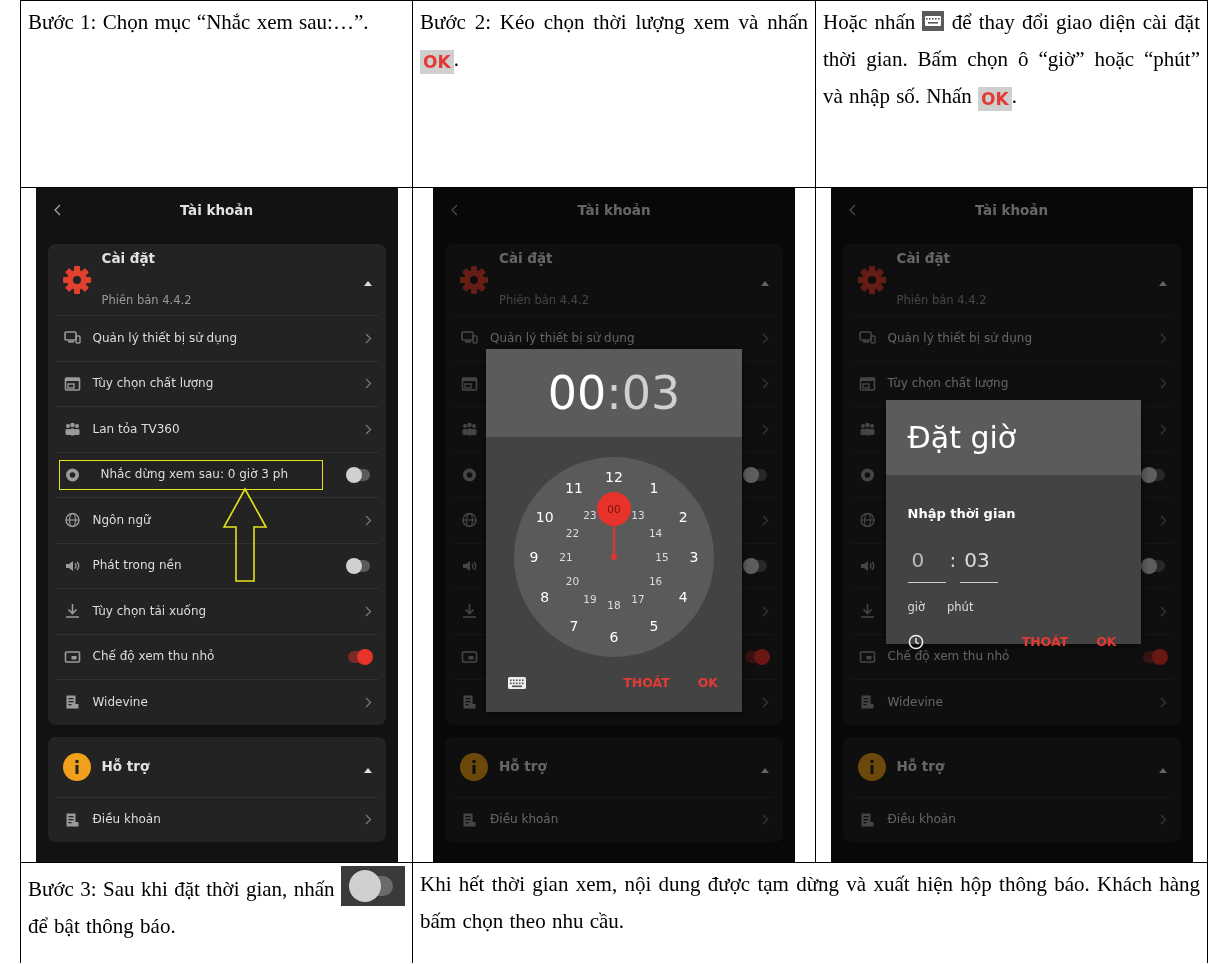  Describe the element at coordinates (164, 338) in the screenshot. I see `setting-label: Quản lý thiết bị sử dụng` at that location.